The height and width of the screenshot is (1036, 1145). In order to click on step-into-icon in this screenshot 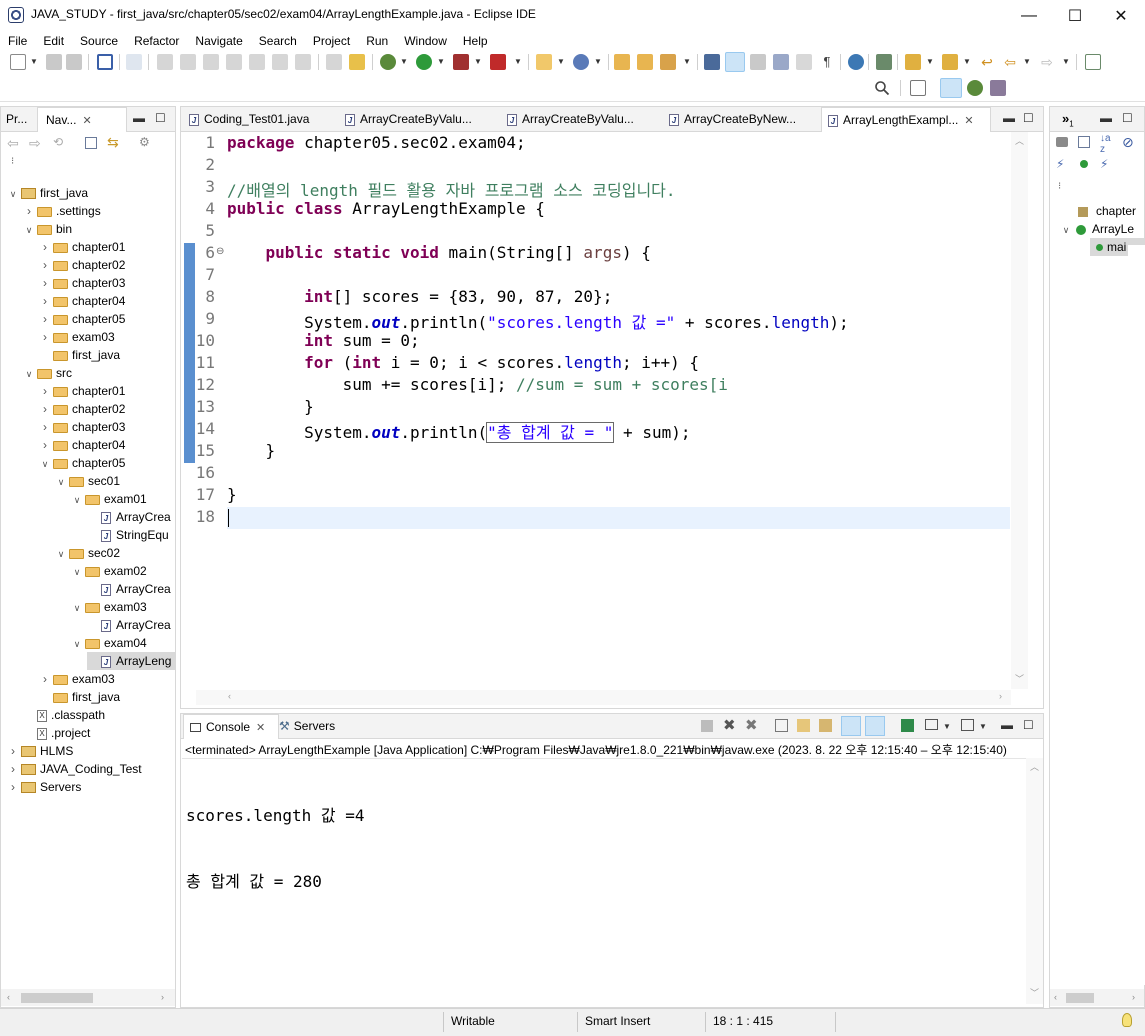, I will do `click(257, 62)`.